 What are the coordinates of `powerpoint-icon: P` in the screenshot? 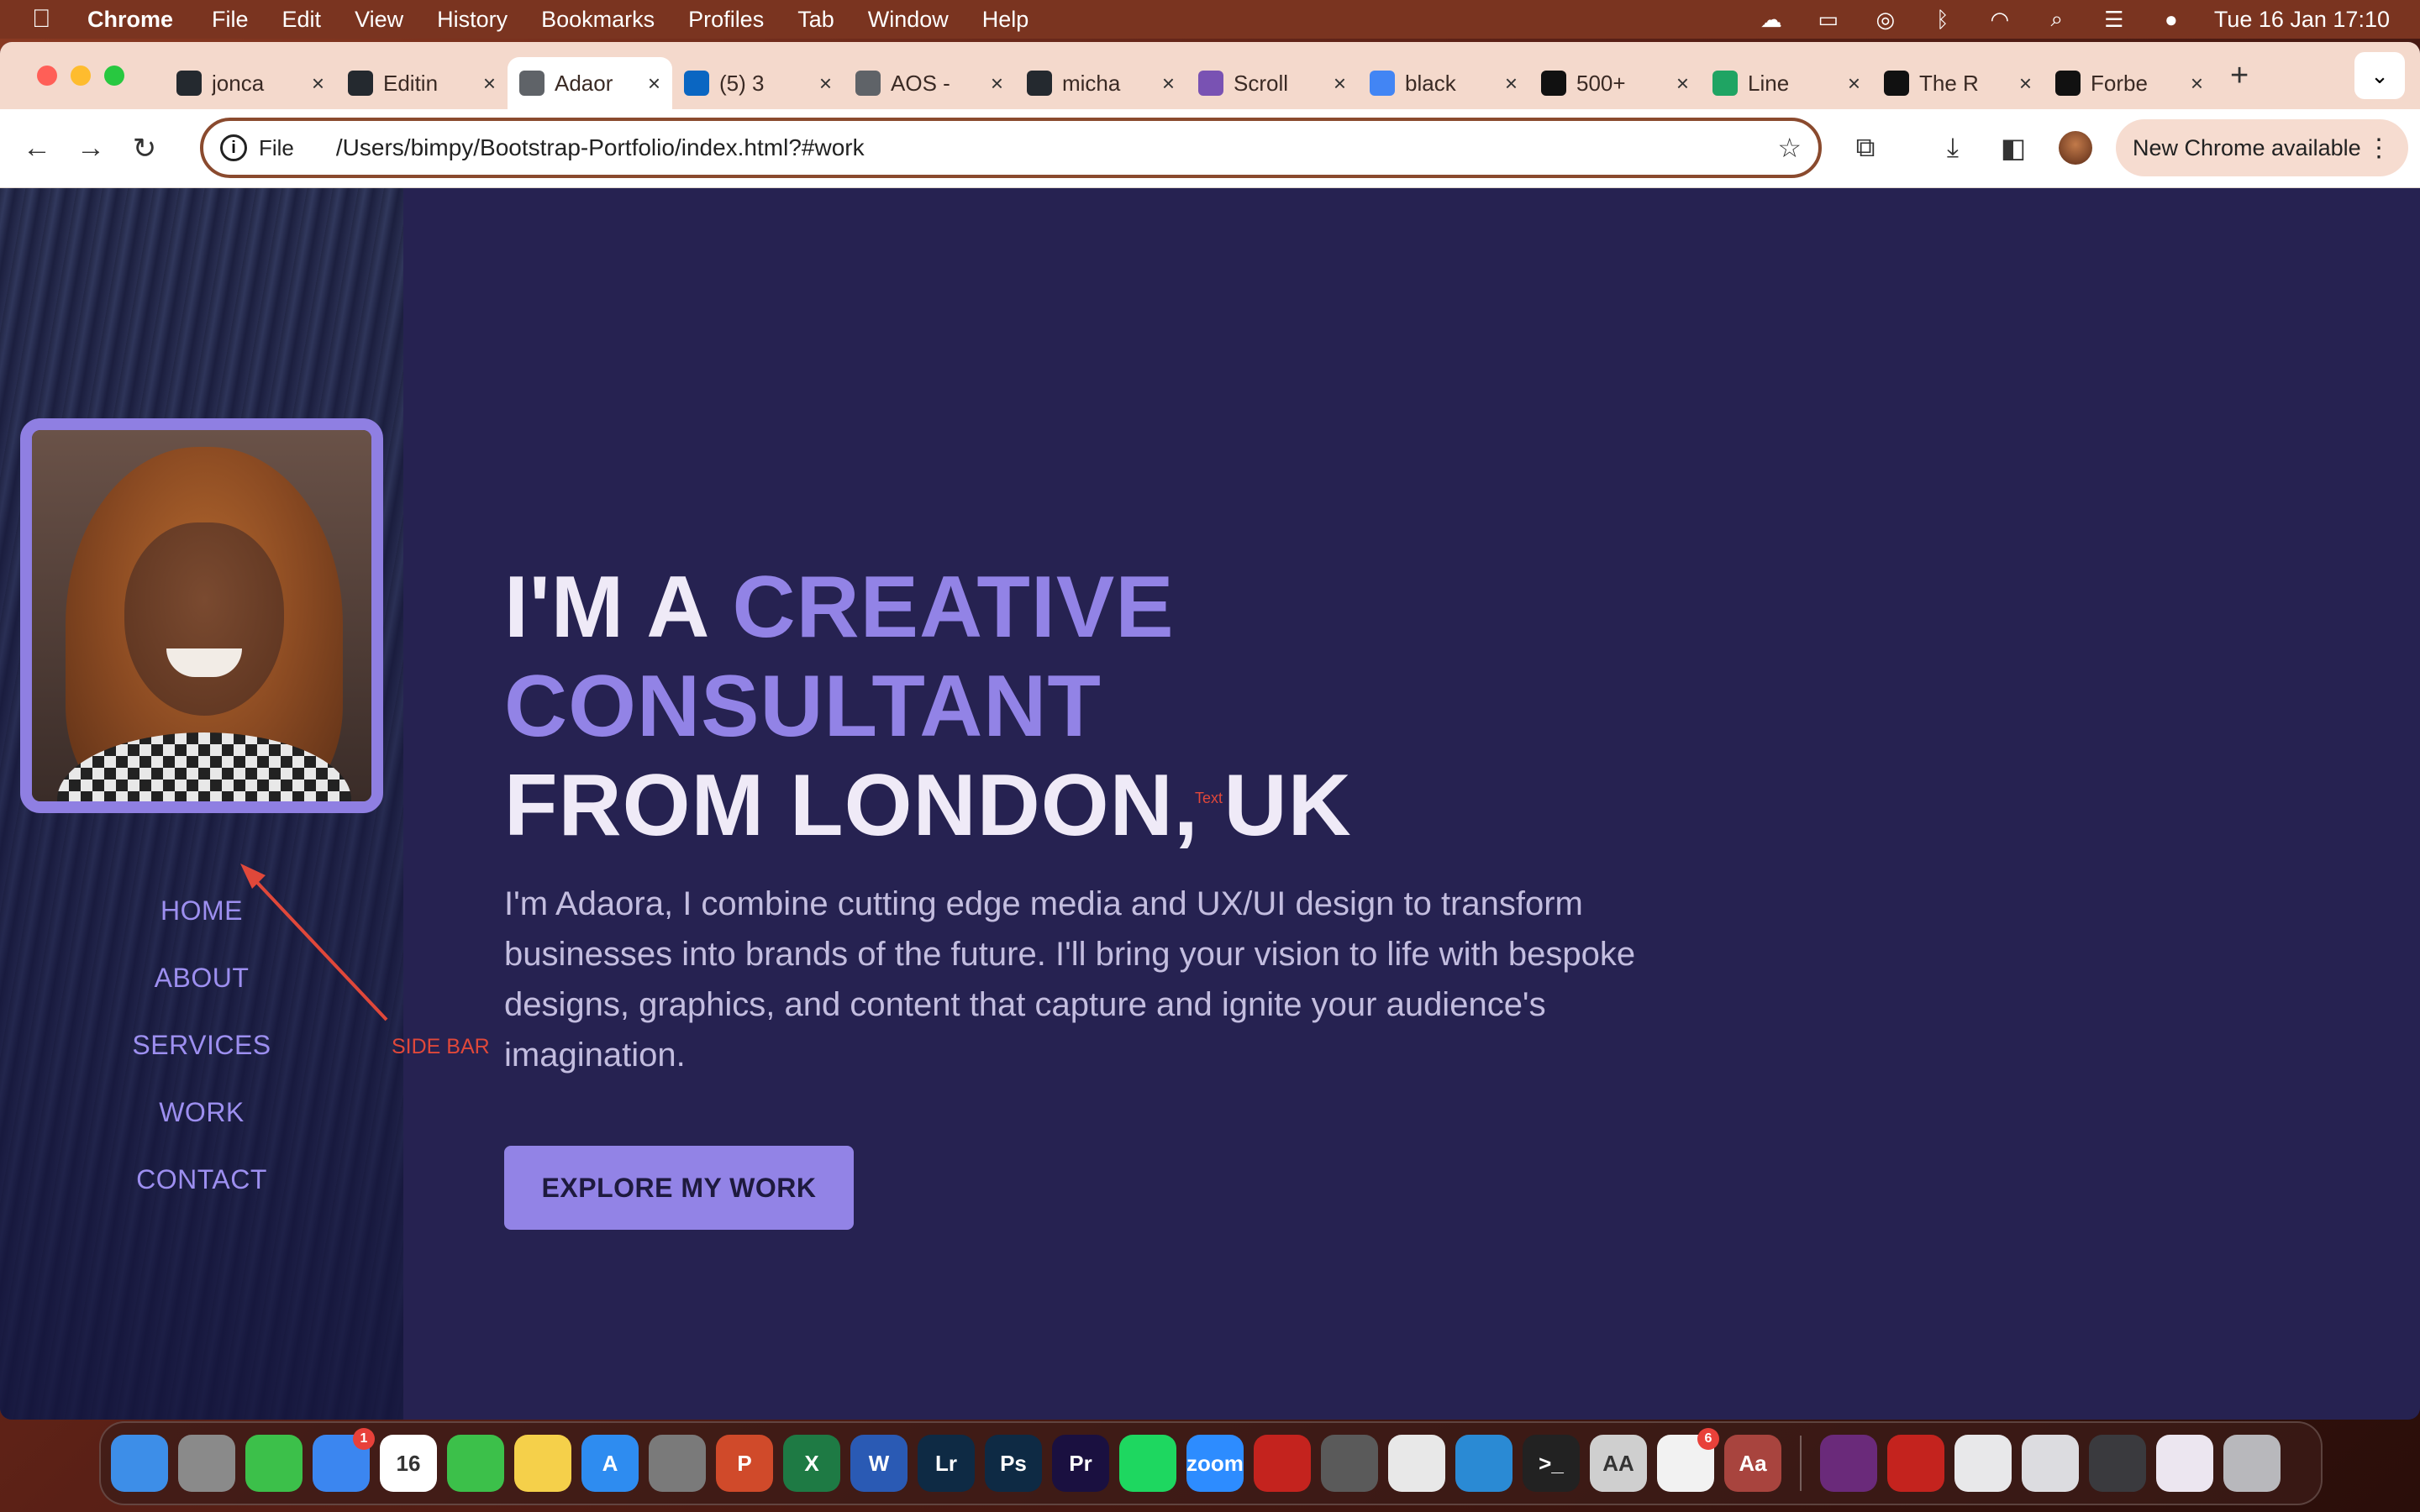 It's located at (744, 1463).